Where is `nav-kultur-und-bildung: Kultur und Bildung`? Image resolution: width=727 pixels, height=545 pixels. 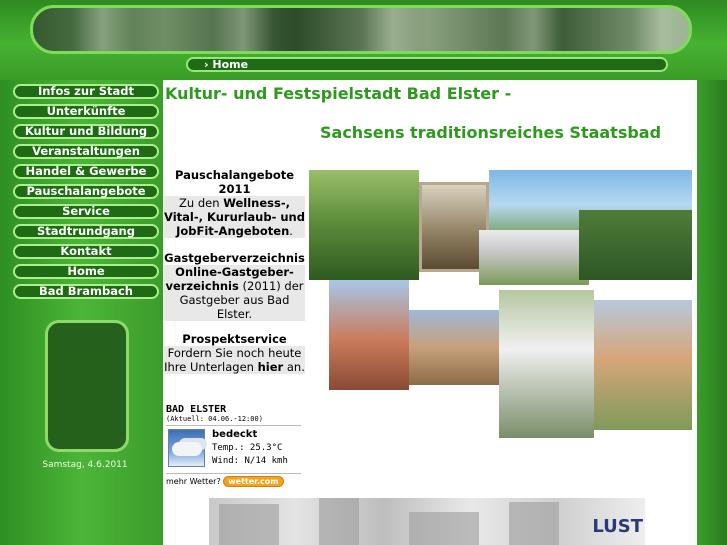 nav-kultur-und-bildung: Kultur und Bildung is located at coordinates (86, 131).